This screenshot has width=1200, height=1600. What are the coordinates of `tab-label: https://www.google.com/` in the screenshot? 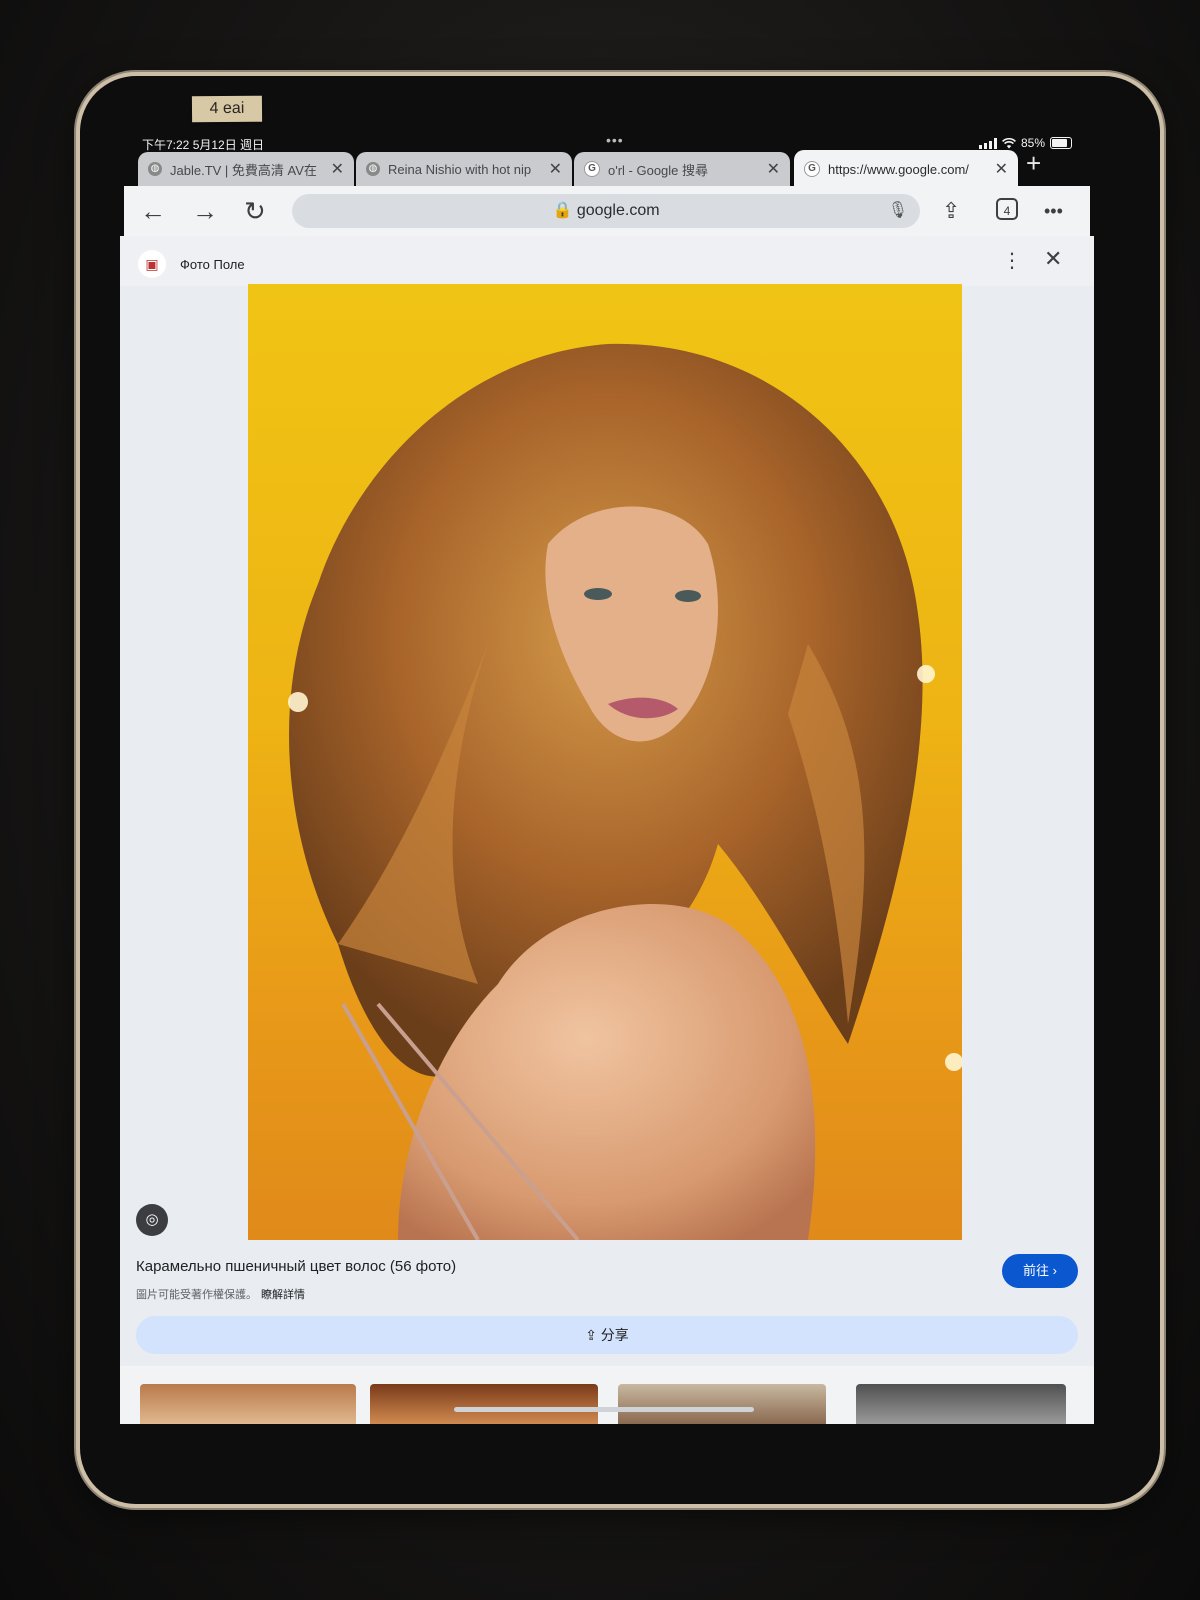 It's located at (898, 169).